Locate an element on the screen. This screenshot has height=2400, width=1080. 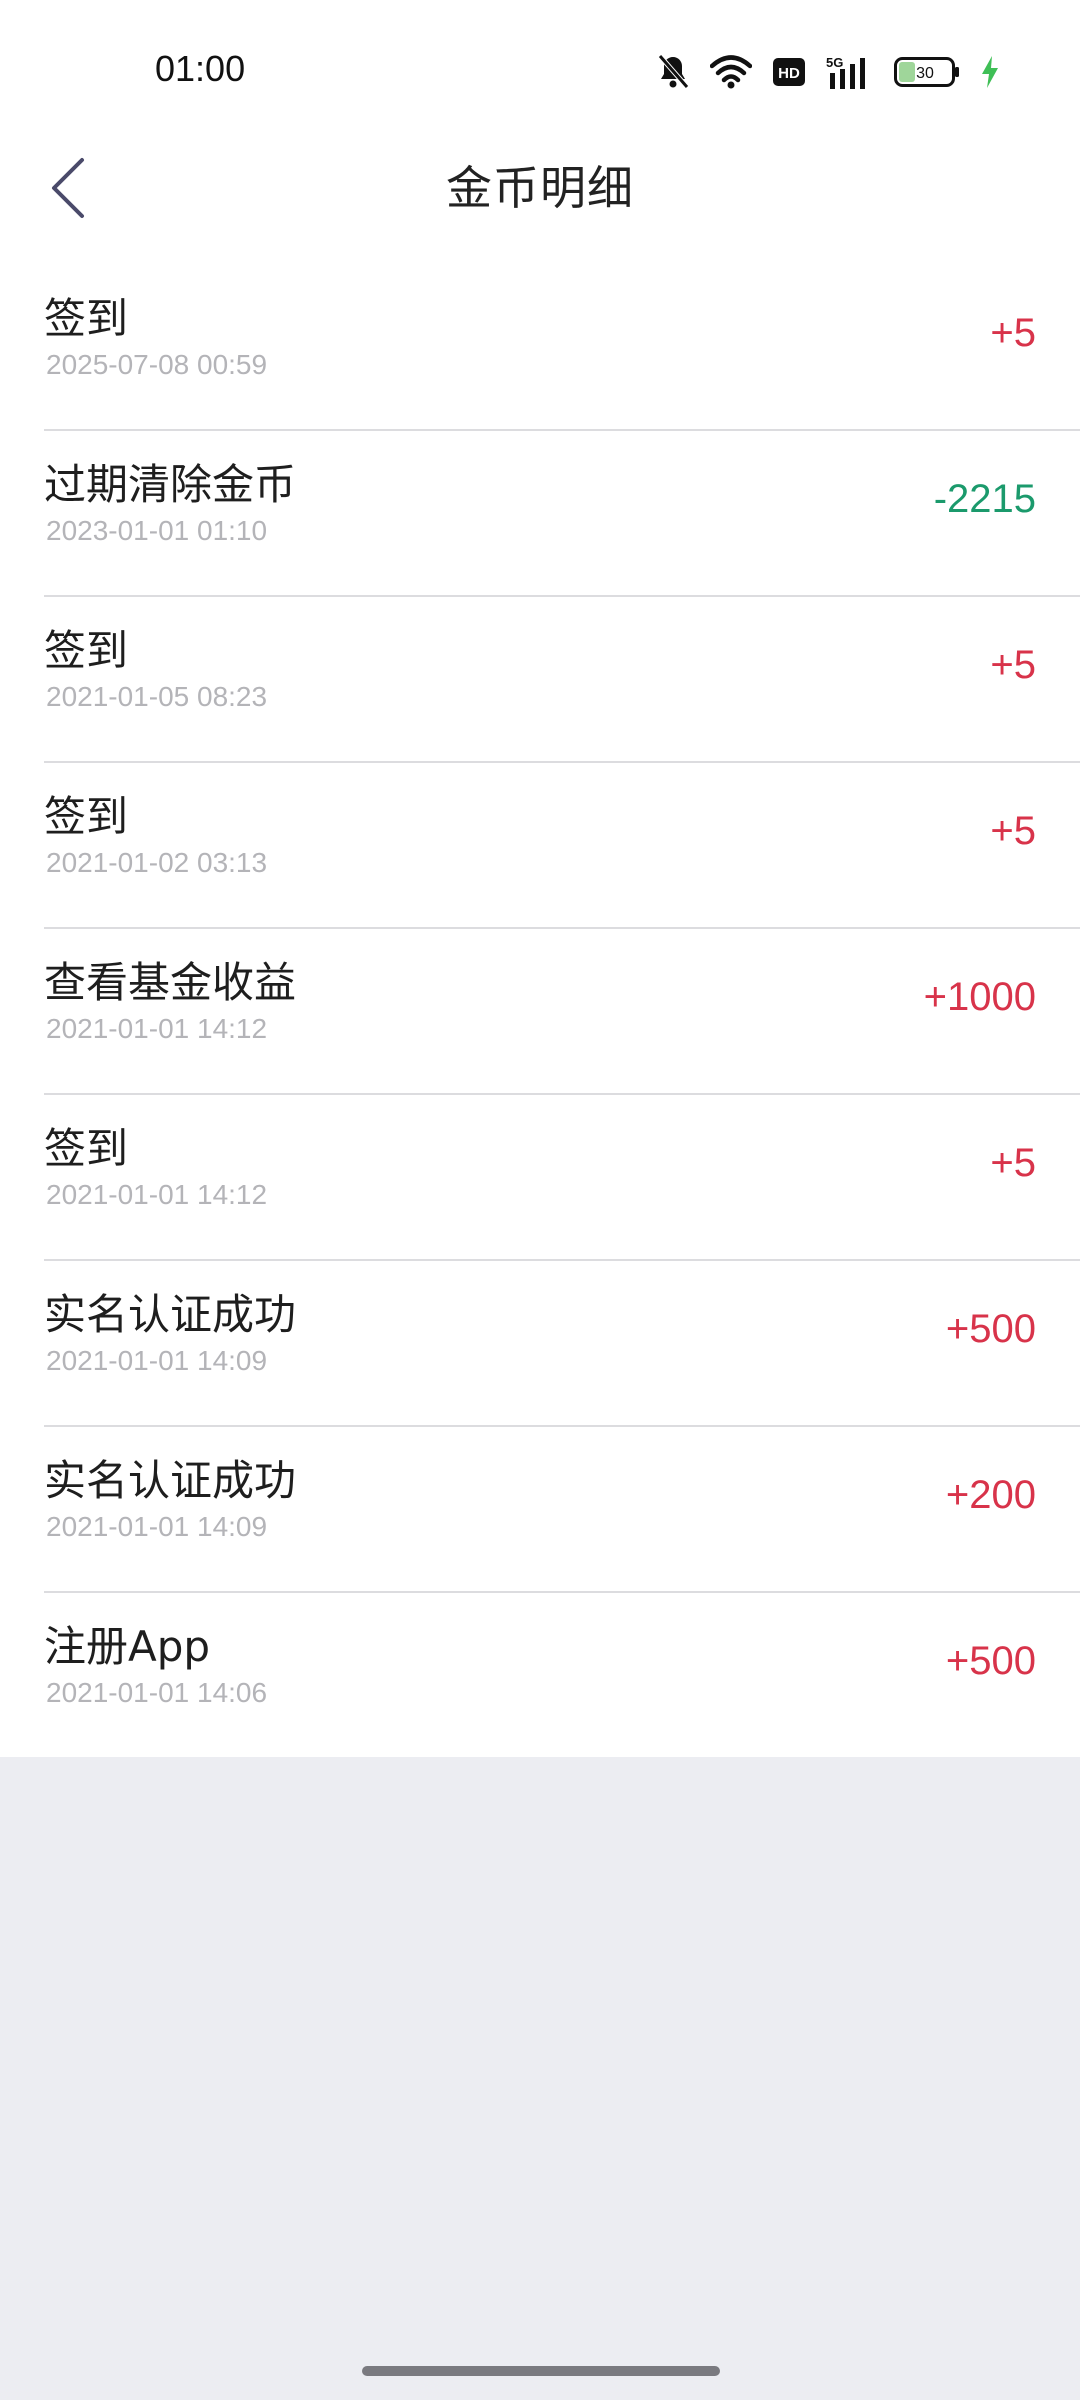
hd-badge-icon: HD is located at coordinates (789, 72).